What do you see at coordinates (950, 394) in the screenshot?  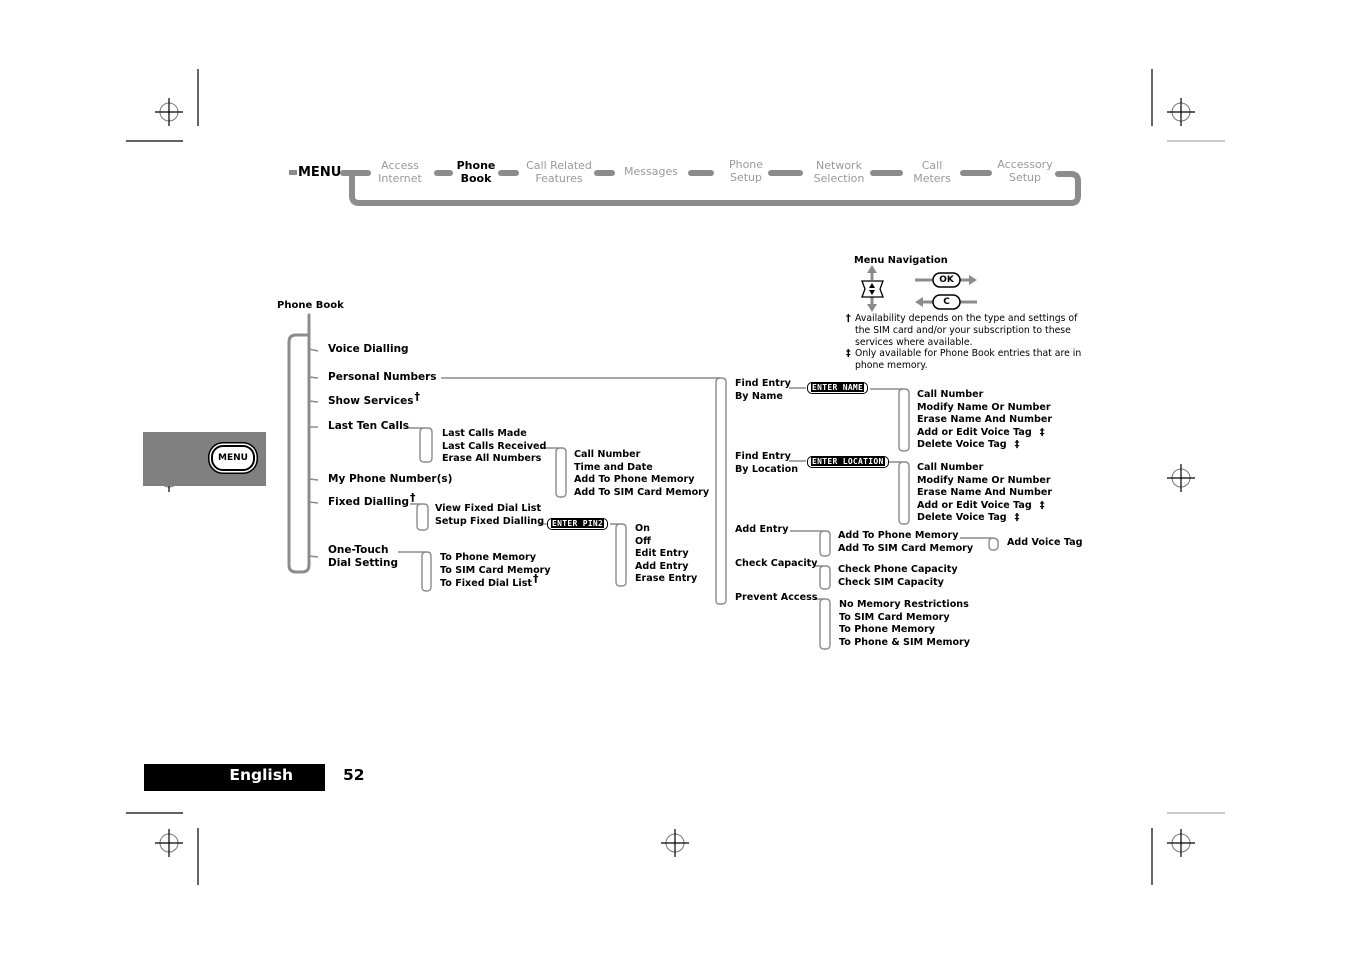 I see `find-by-name-option: Call Number` at bounding box center [950, 394].